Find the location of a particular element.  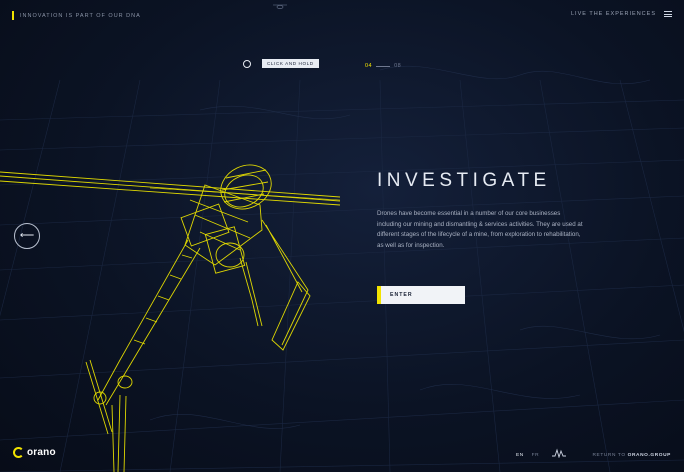

page-title: INVESTIGATE is located at coordinates (464, 180).